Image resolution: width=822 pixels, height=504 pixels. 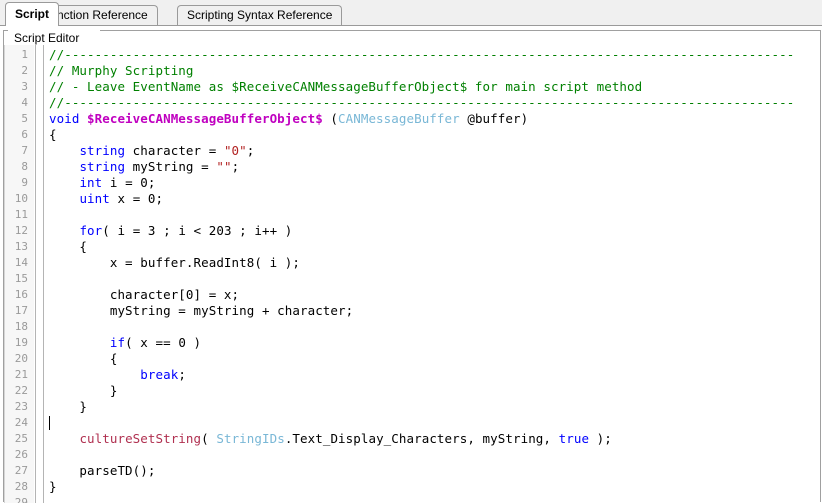 I want to click on code-token: character[0] = x;, so click(x=144, y=294).